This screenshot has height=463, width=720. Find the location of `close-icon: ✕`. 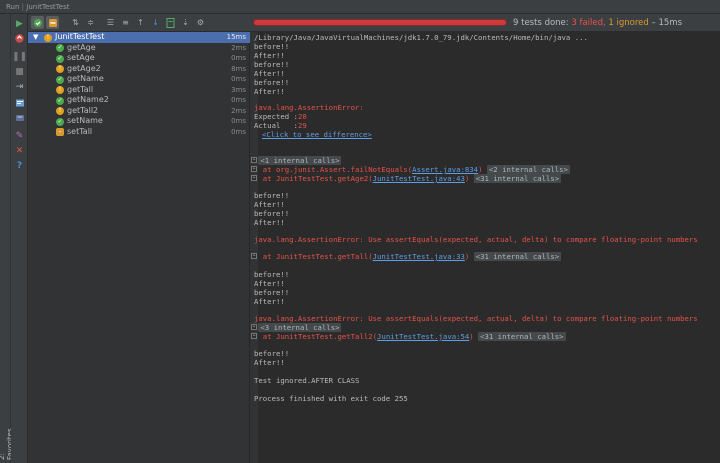

close-icon: ✕ is located at coordinates (19, 150).